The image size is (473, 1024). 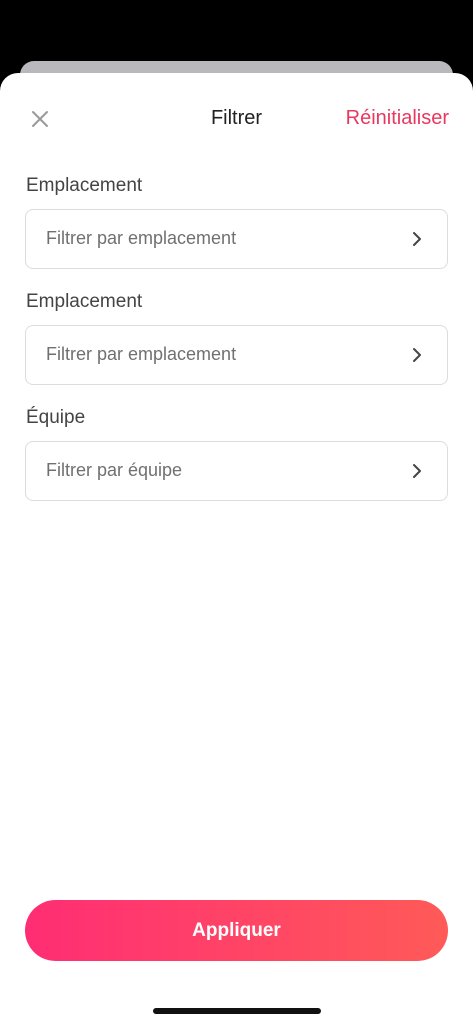 What do you see at coordinates (236, 119) in the screenshot?
I see `sheet-header: Filtrer Réinitialiser` at bounding box center [236, 119].